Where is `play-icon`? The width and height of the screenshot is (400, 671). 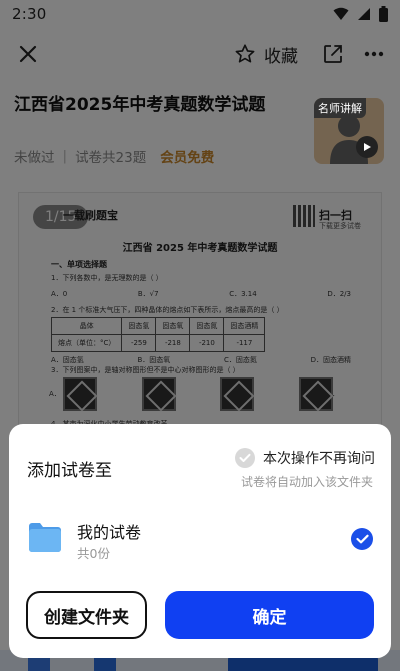
play-icon is located at coordinates (367, 147).